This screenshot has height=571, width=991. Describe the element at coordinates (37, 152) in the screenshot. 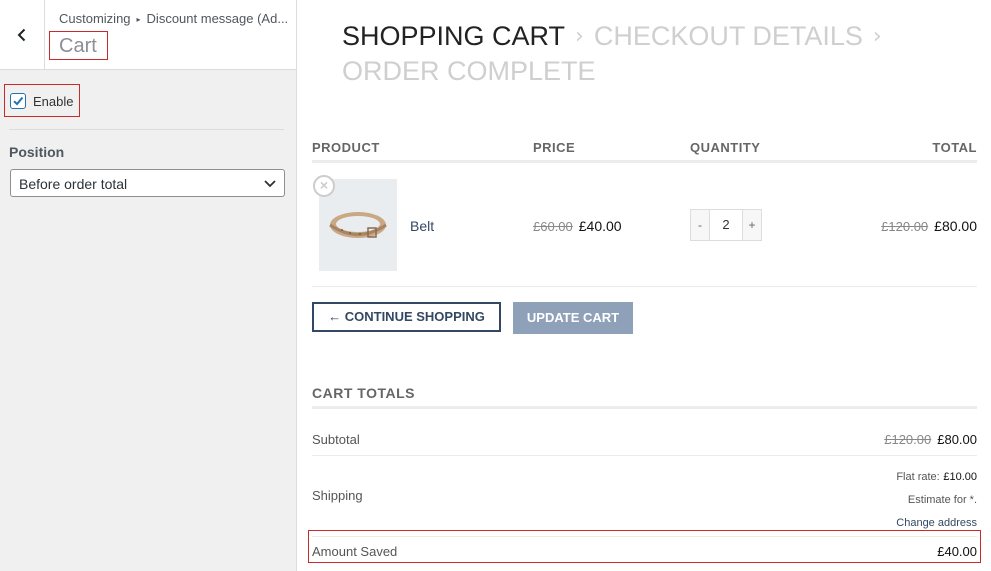

I see `position-label: Position` at that location.